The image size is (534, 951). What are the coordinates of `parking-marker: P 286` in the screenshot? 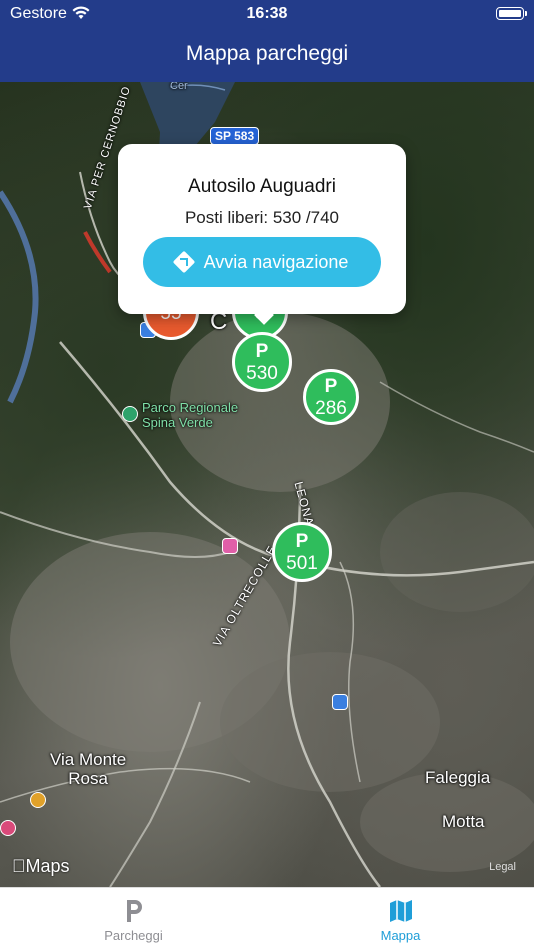 It's located at (331, 397).